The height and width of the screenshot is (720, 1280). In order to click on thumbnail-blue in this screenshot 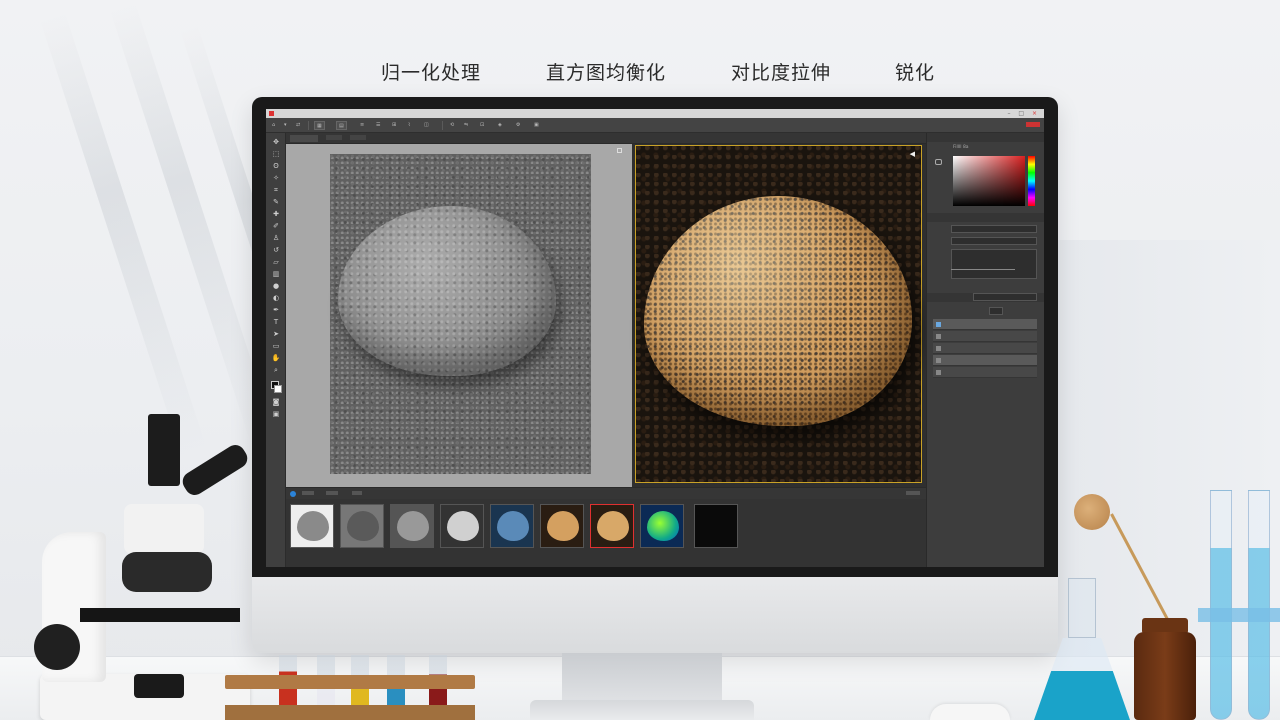, I will do `click(512, 526)`.